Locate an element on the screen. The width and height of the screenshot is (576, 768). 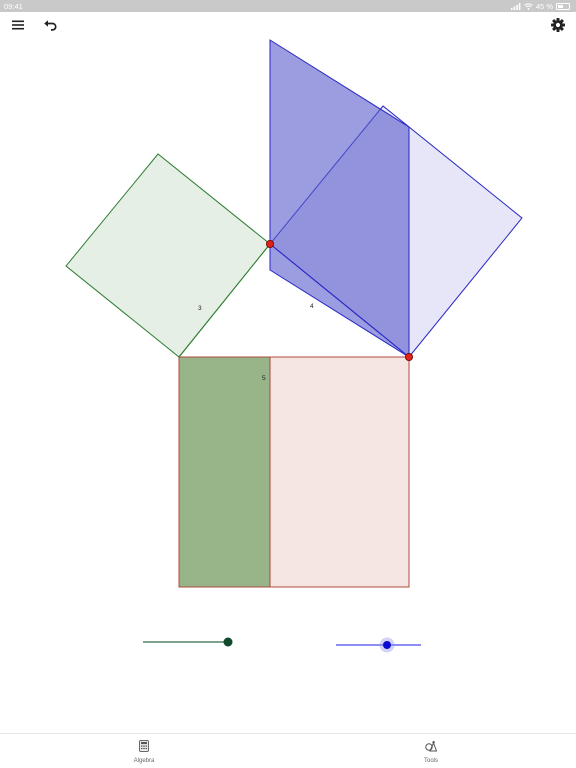
square-b-sheared is located at coordinates (339, 198).